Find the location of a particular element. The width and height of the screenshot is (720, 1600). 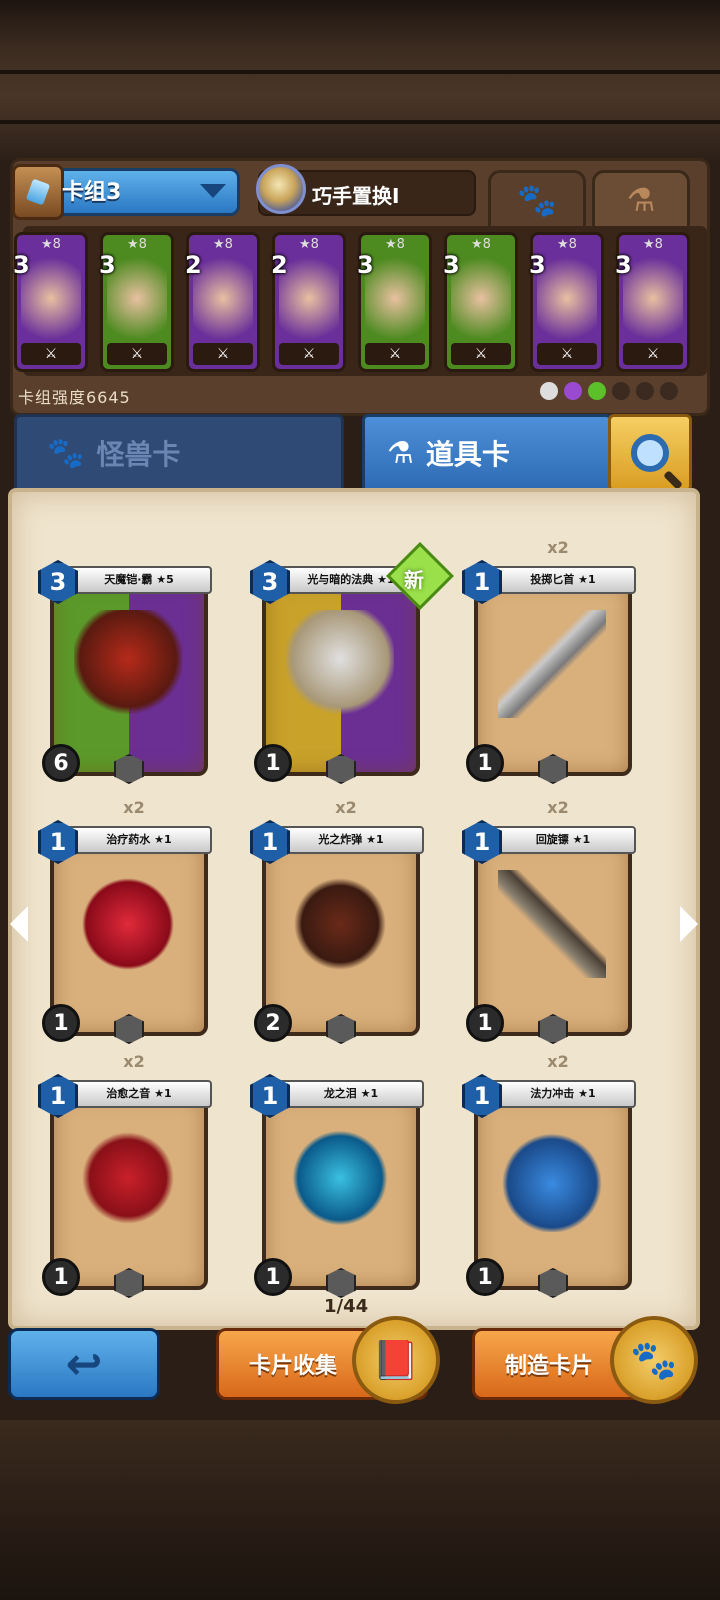

card-name: 投掷匕首 ★1 is located at coordinates (563, 580).